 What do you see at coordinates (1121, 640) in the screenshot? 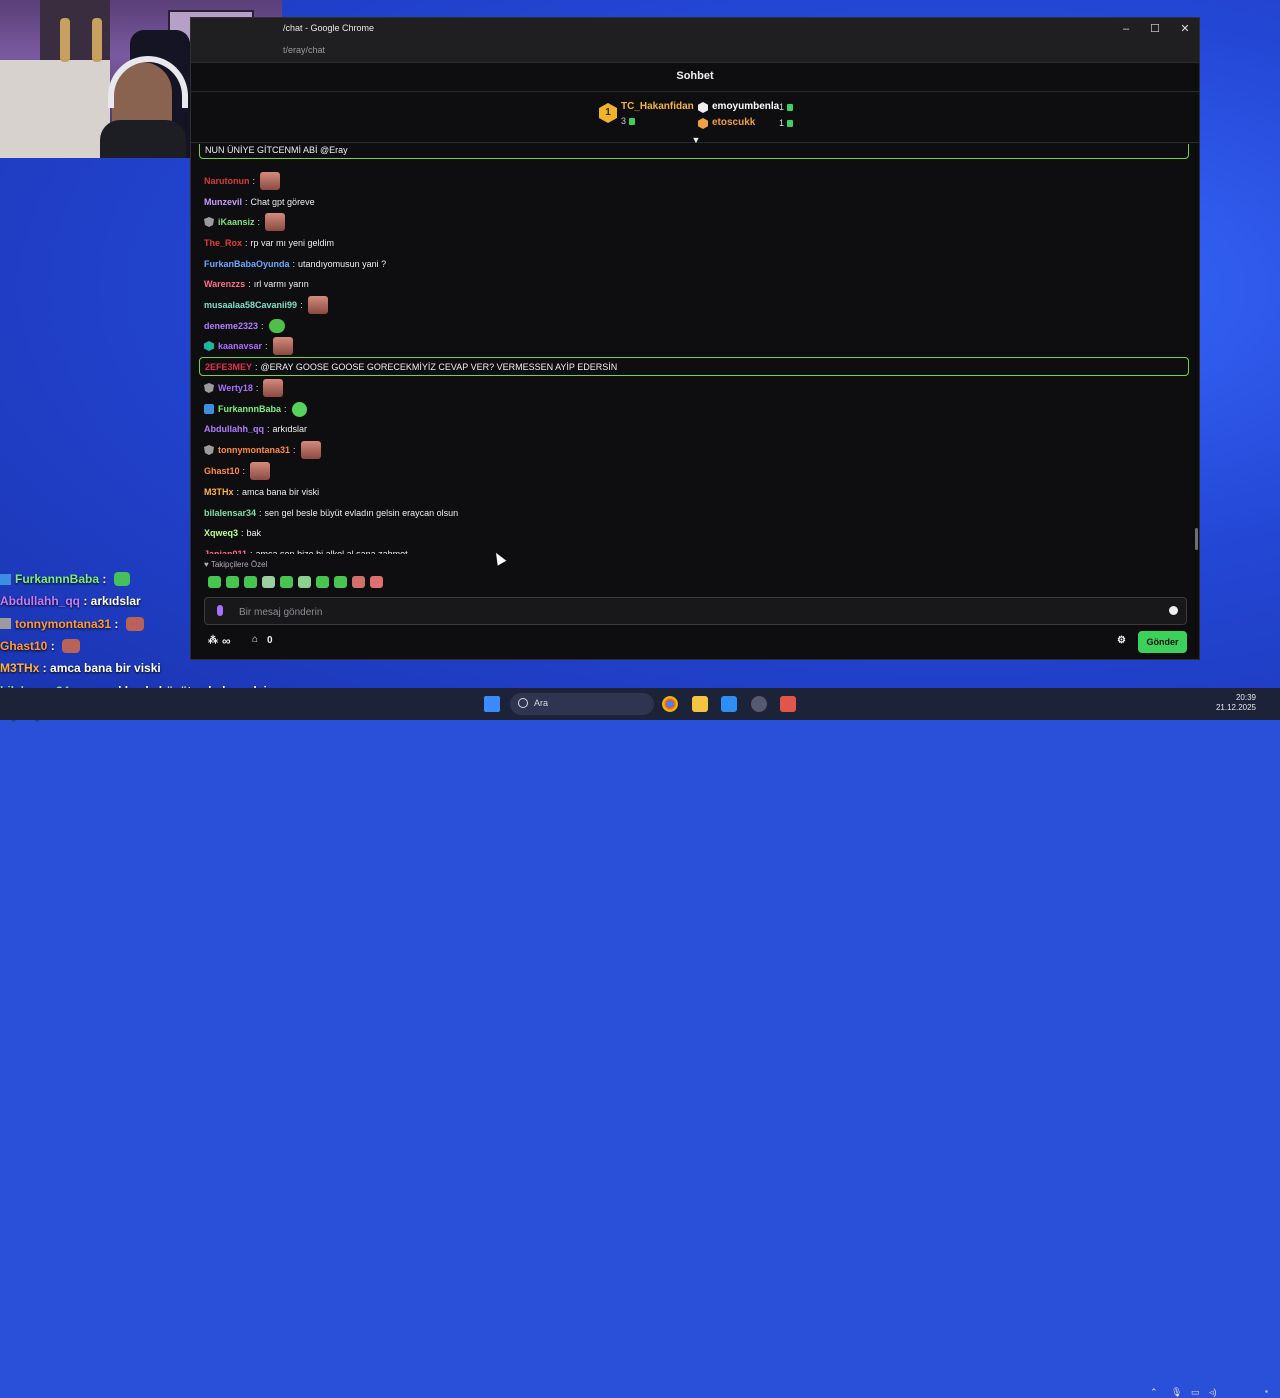
I see `settings-gear-icon: ⚙` at bounding box center [1121, 640].